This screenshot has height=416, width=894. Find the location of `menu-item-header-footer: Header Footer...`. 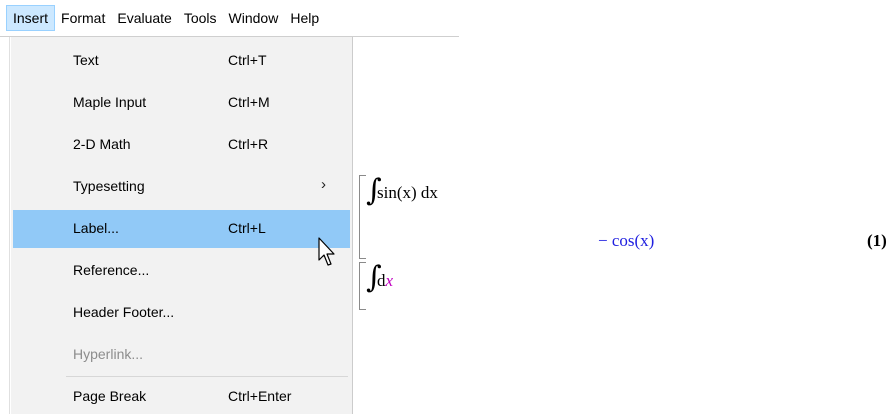

menu-item-header-footer: Header Footer... is located at coordinates (181, 313).